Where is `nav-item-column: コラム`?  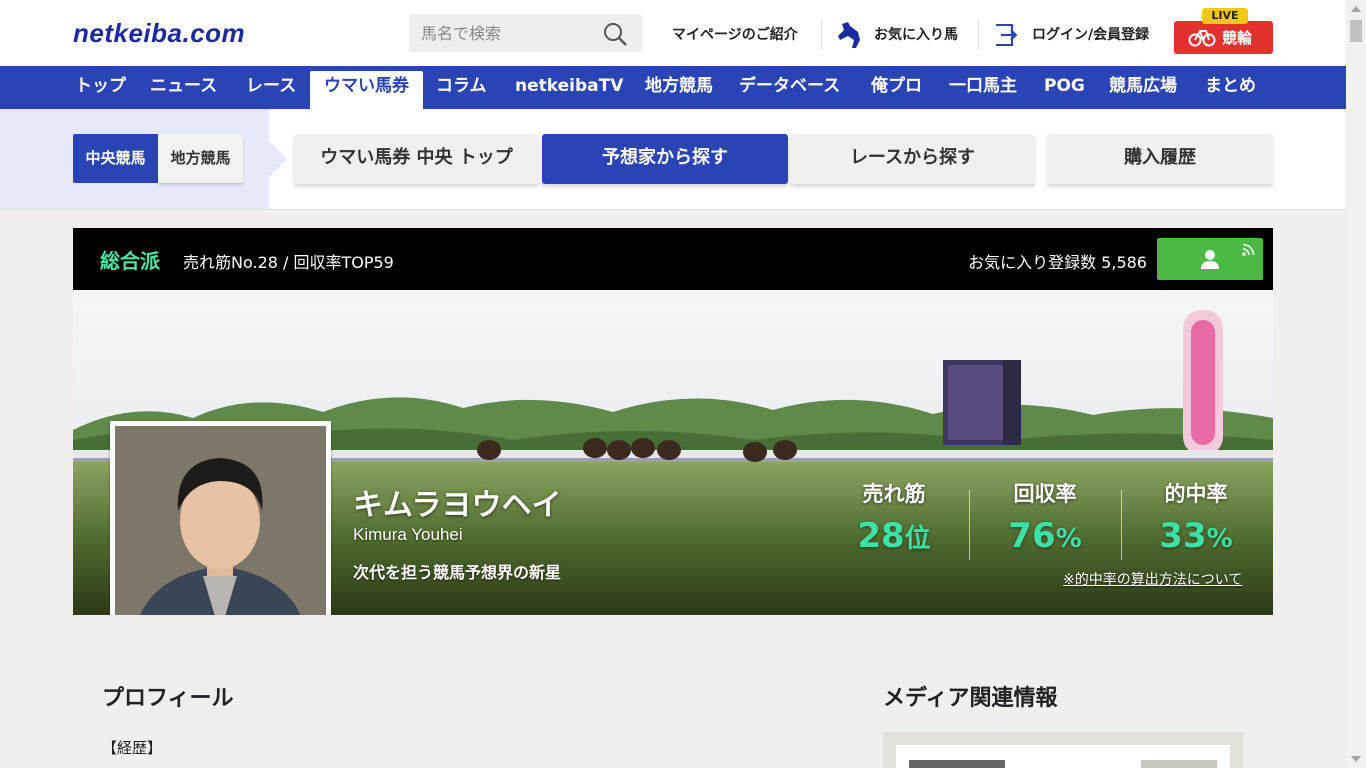
nav-item-column: コラム is located at coordinates (461, 87).